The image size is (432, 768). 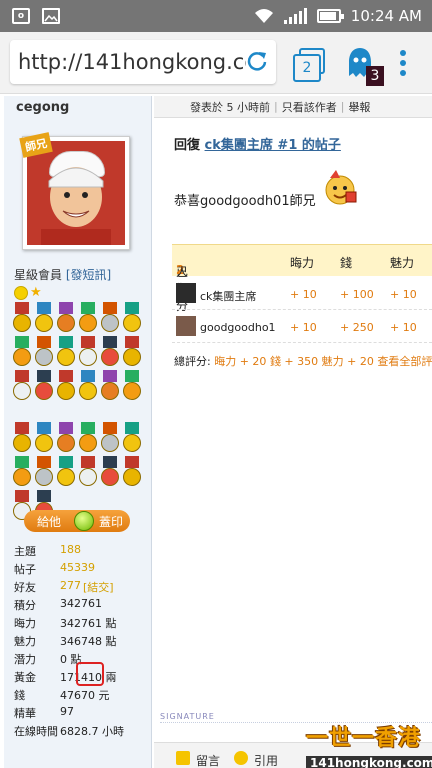 What do you see at coordinates (132, 62) in the screenshot?
I see `url-text: http://141hongkong.com` at bounding box center [132, 62].